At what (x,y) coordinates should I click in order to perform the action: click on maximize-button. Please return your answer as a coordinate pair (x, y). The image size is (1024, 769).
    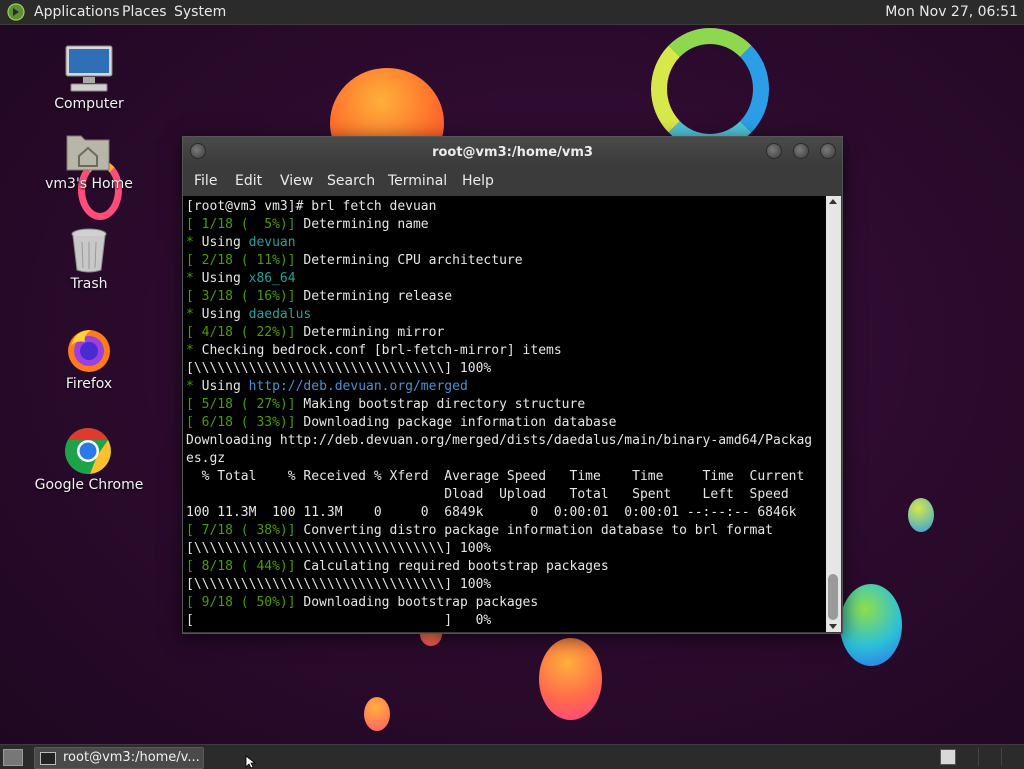
    Looking at the image, I should click on (801, 151).